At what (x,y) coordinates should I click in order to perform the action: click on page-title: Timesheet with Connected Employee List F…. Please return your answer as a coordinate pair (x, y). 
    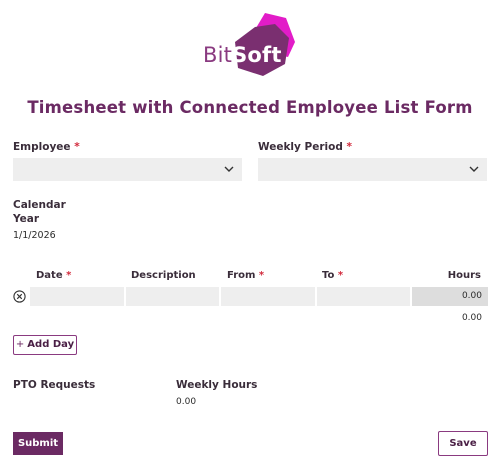
    Looking at the image, I should click on (250, 107).